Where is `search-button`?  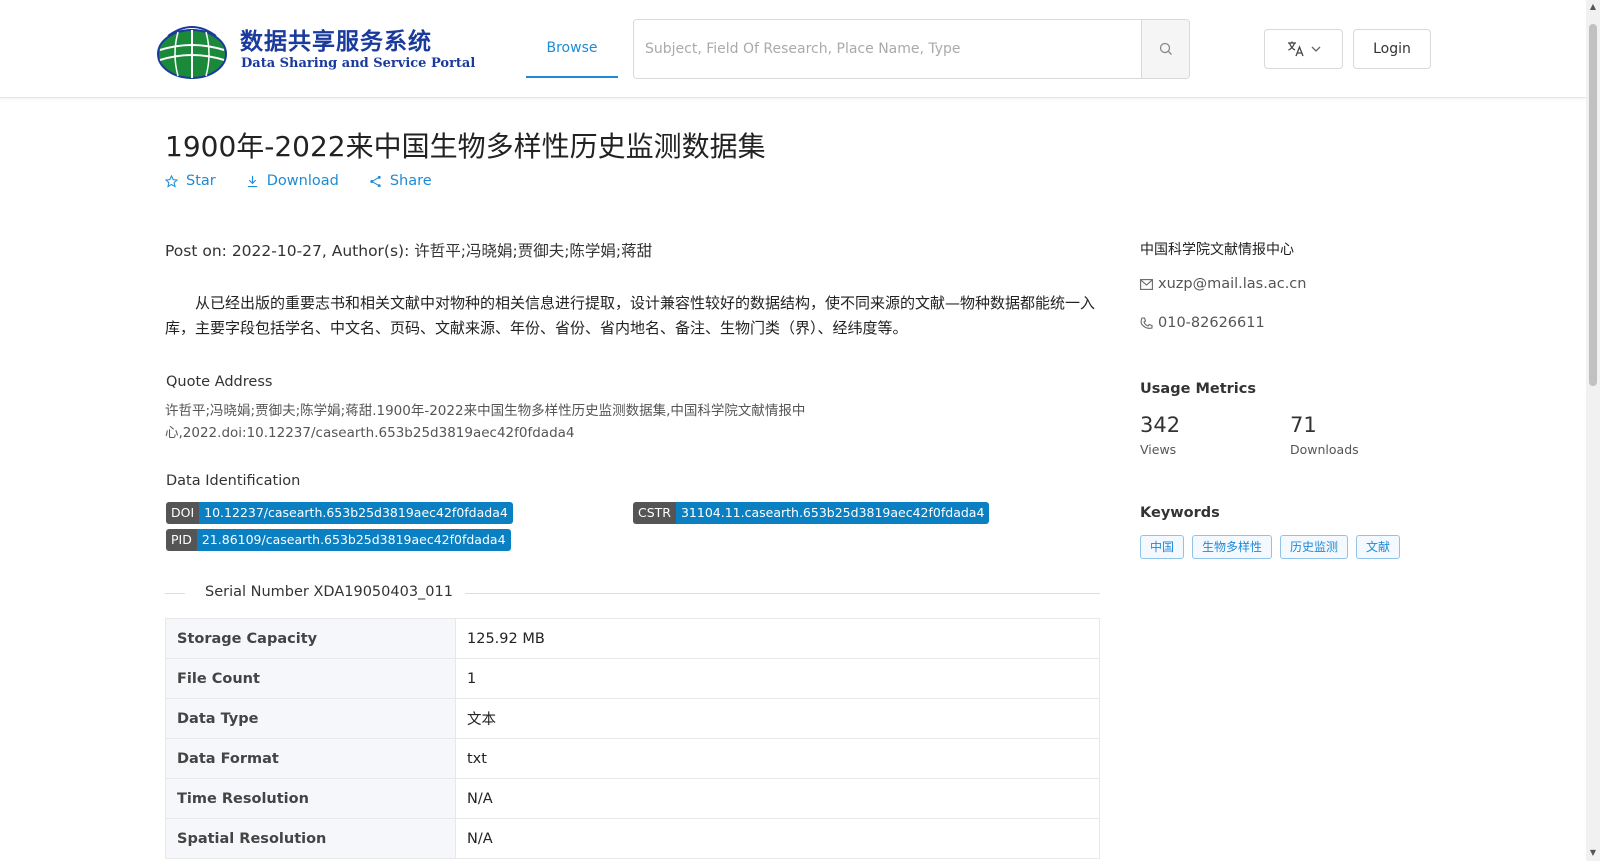
search-button is located at coordinates (1165, 49).